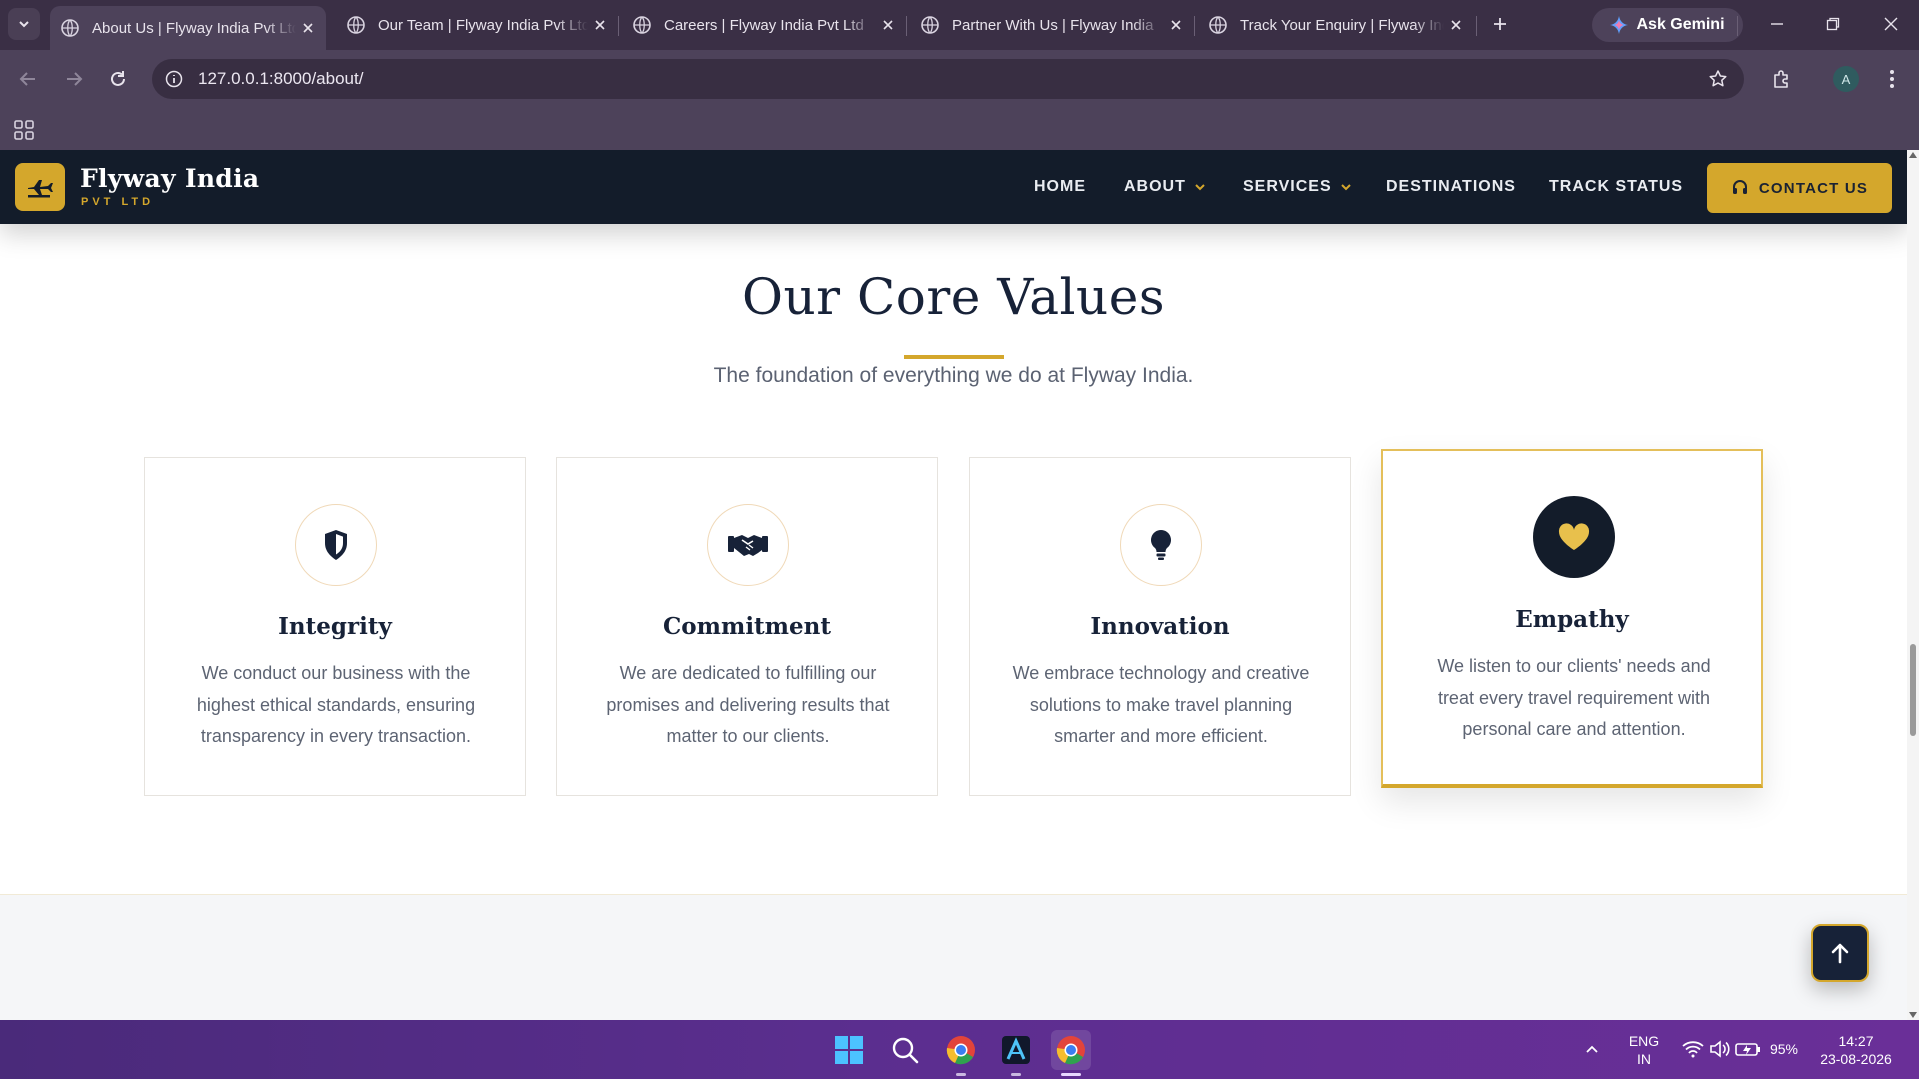 This screenshot has height=1079, width=1919. I want to click on nav-about: ABOUT, so click(1165, 187).